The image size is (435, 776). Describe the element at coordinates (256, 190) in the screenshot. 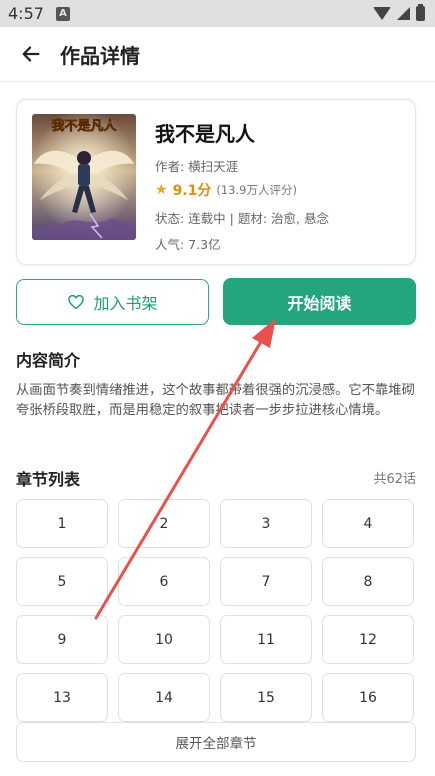

I see `rating-count: (13.9万人评分)` at that location.